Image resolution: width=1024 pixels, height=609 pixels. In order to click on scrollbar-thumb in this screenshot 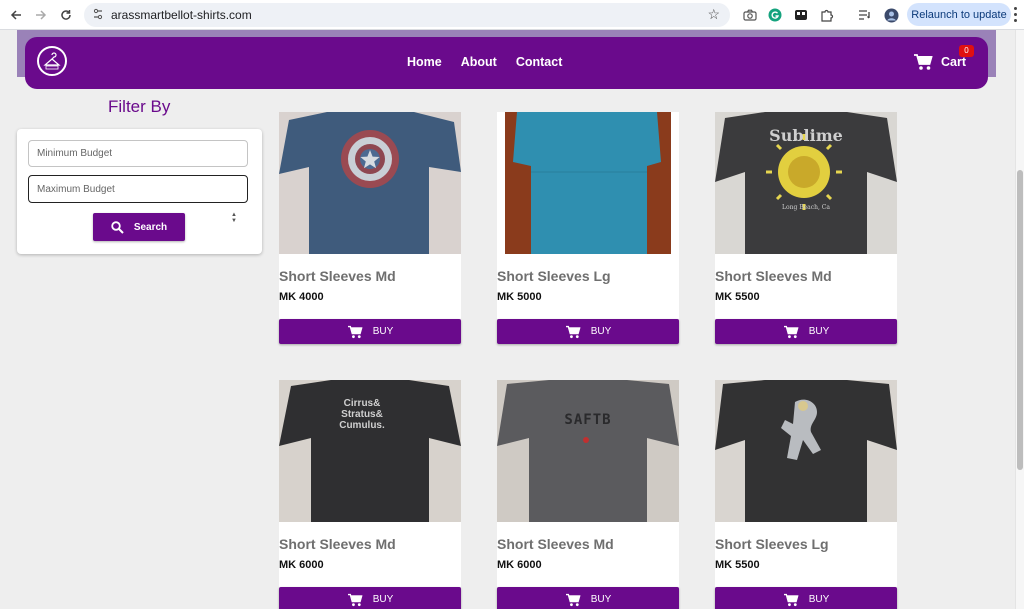, I will do `click(1020, 320)`.